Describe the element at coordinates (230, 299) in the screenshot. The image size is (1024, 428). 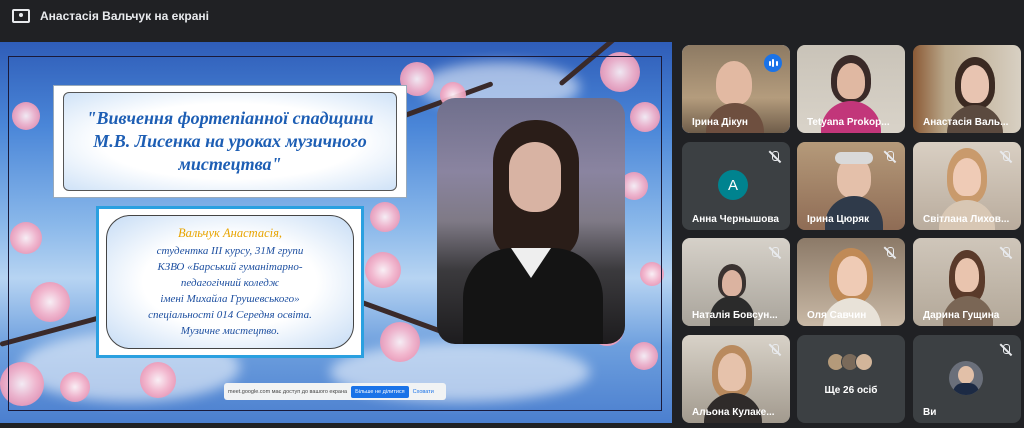
I see `info-line: імені Михайла Грушевського»` at that location.